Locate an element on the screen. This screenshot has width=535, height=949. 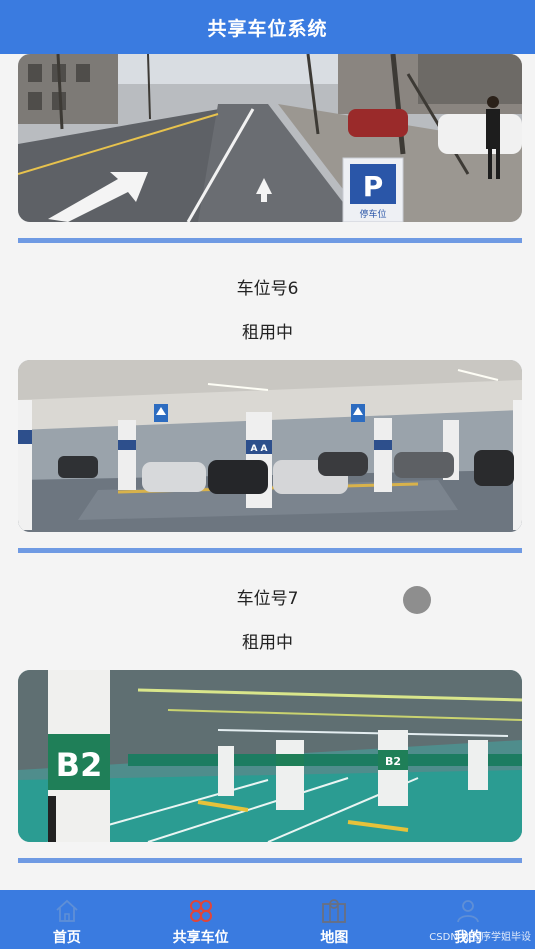
tab-shared-spots: 共享车位 is located at coordinates (201, 919).